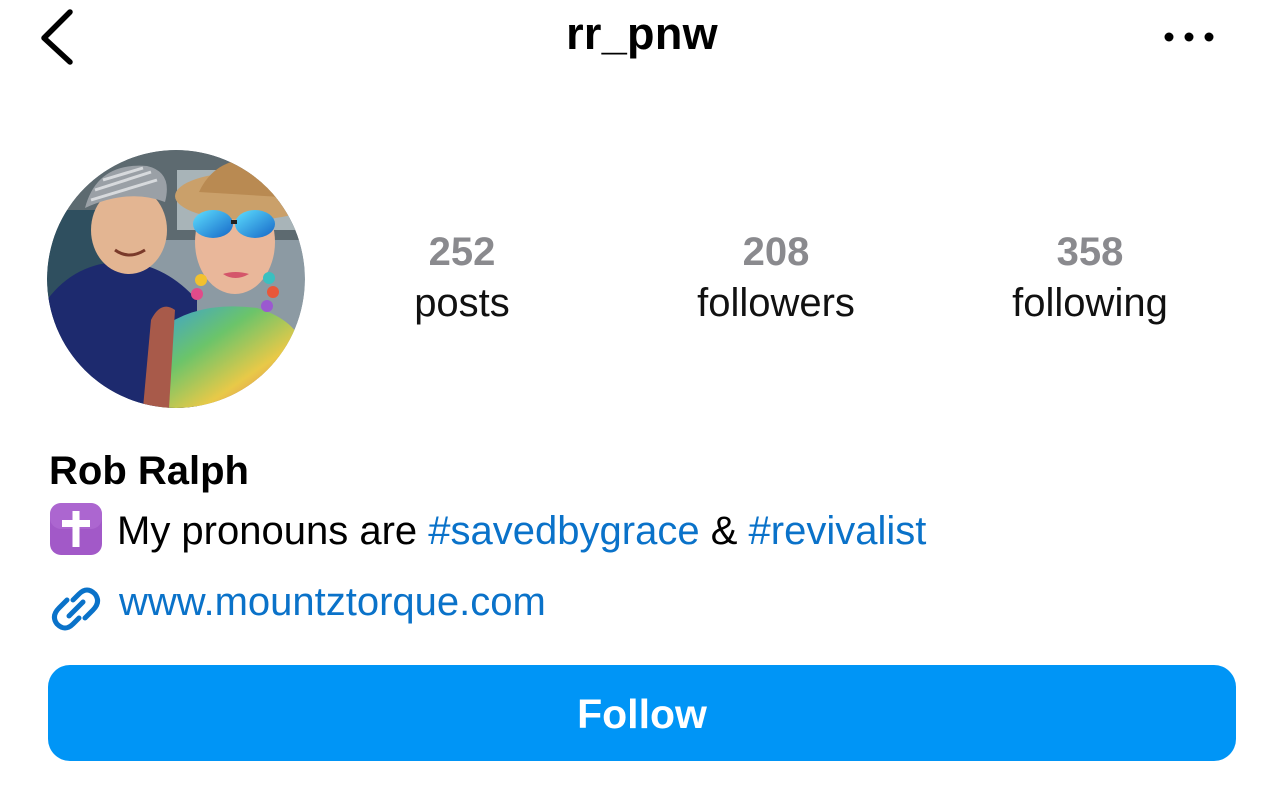 The width and height of the screenshot is (1284, 802). I want to click on link-text: www.mountztorque.com, so click(332, 602).